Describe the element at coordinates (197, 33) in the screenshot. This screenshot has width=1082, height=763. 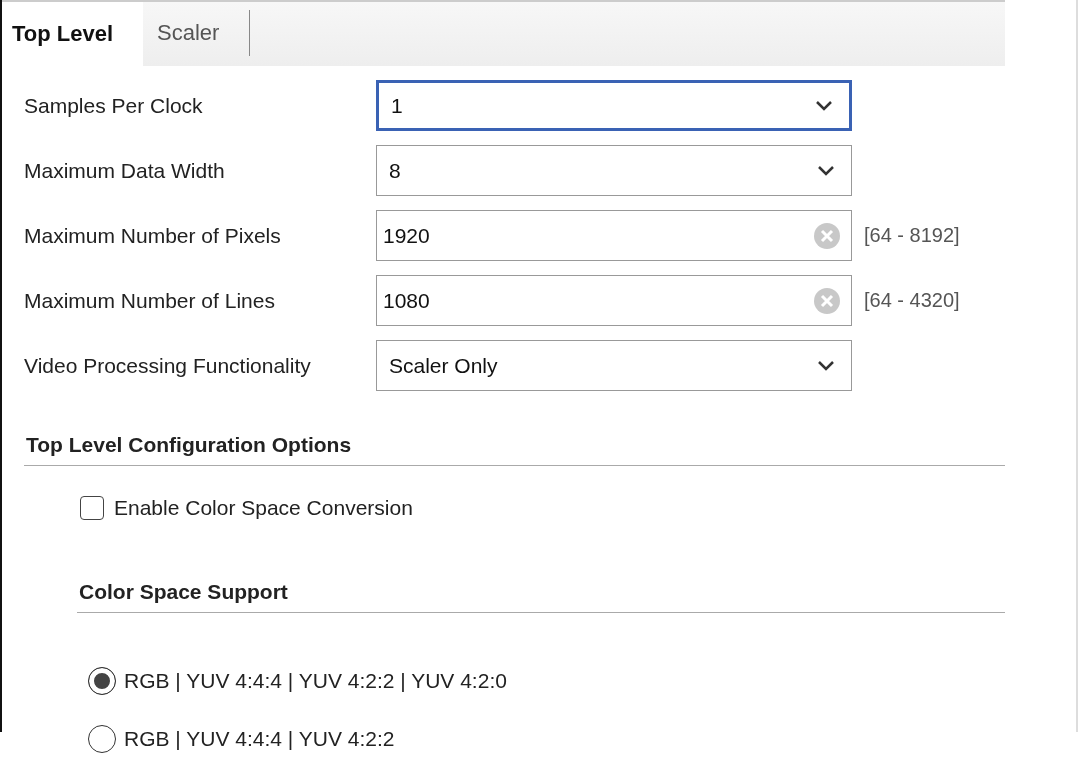
I see `tab: Scaler` at that location.